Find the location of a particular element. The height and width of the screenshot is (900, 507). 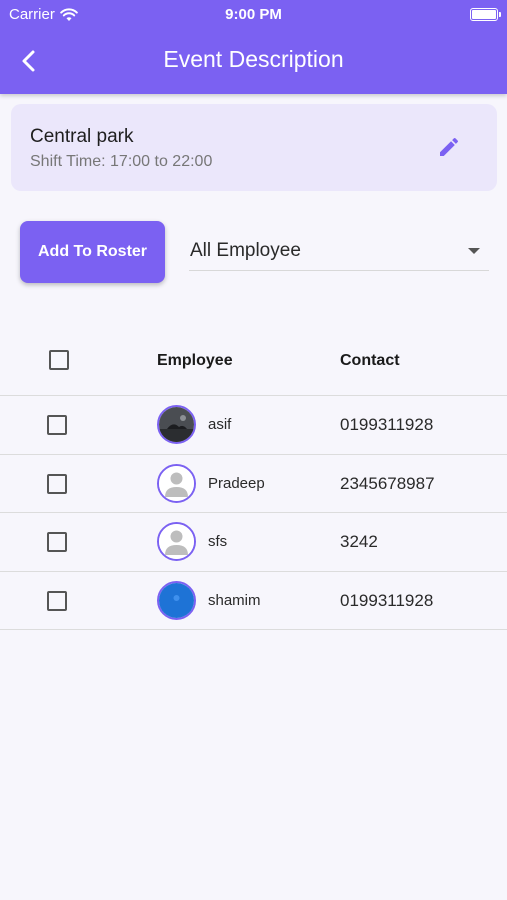

employee-column-header: Employee is located at coordinates (195, 360).